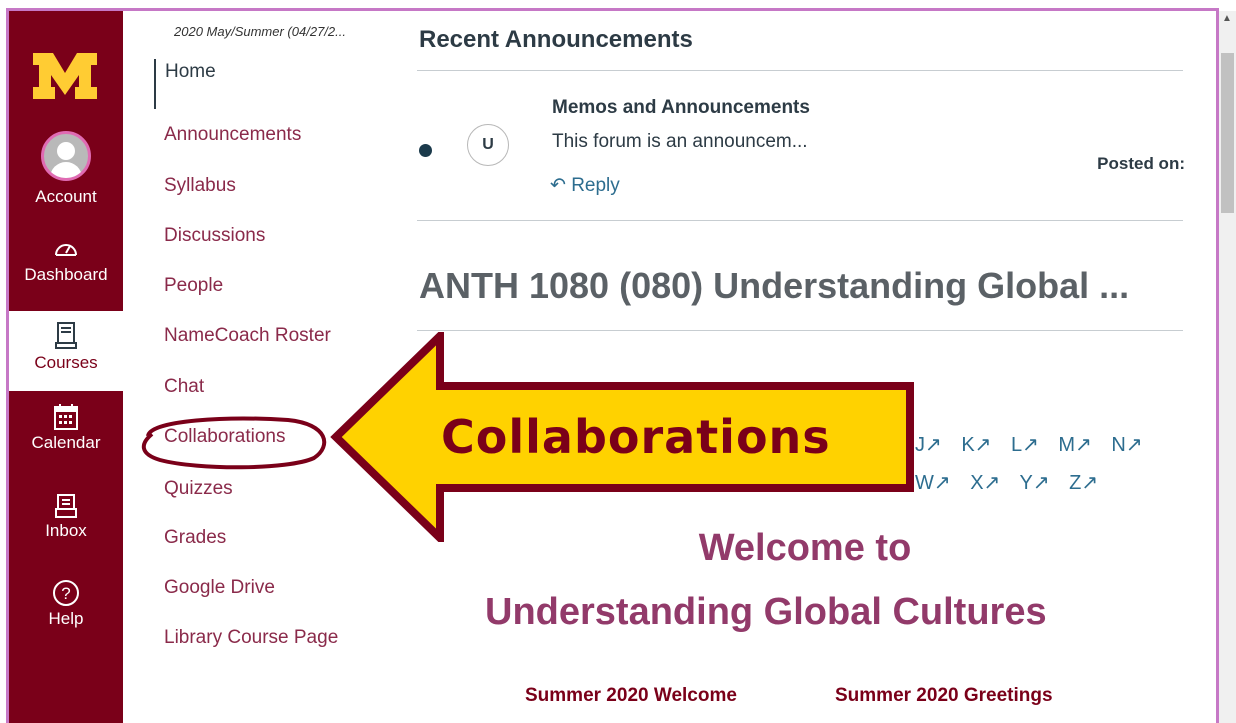 The width and height of the screenshot is (1236, 723). What do you see at coordinates (1227, 133) in the screenshot?
I see `scroll-thumb` at bounding box center [1227, 133].